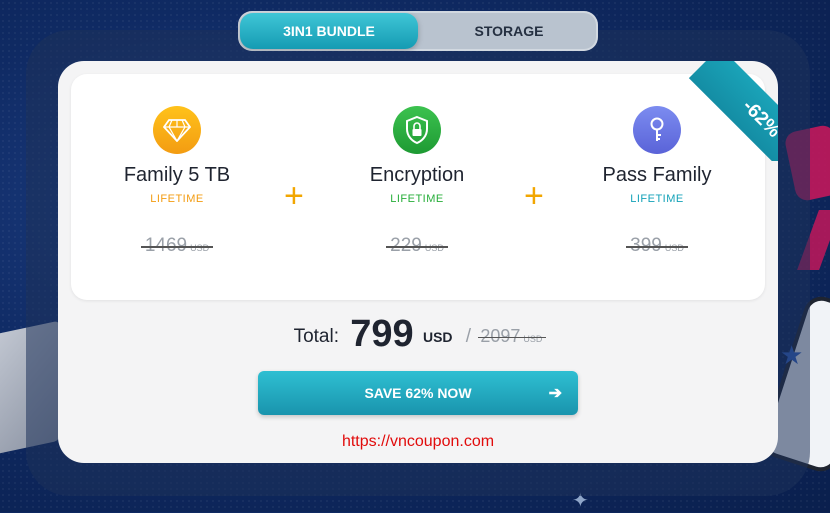  I want to click on watermark-url: https://vncoupon.com, so click(418, 441).